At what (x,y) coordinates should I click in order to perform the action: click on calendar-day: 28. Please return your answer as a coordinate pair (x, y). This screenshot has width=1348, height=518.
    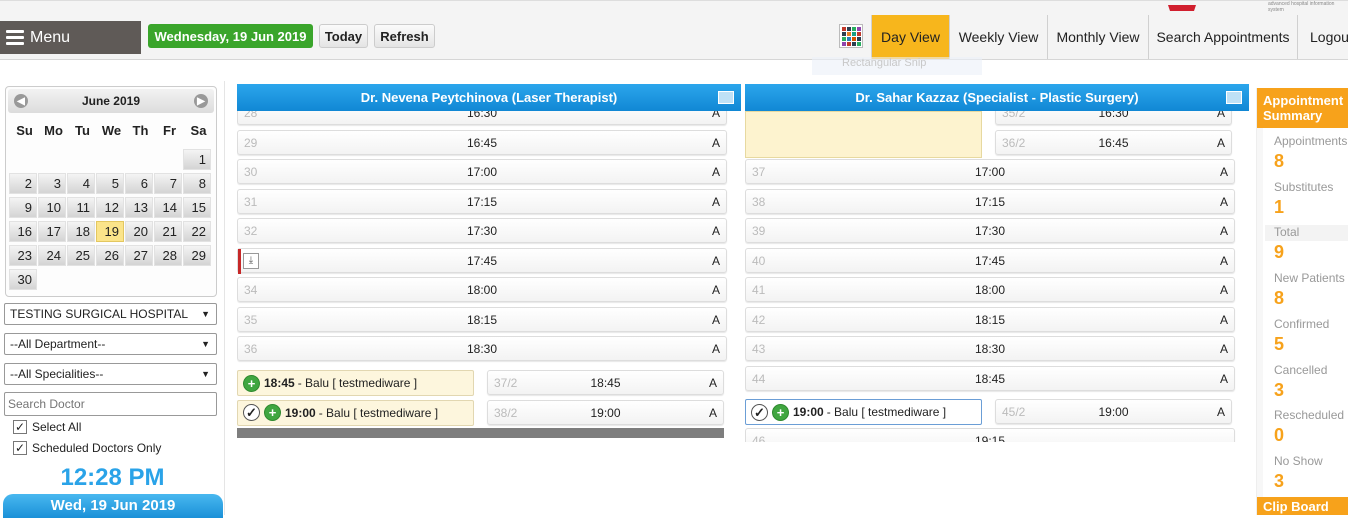
    Looking at the image, I should click on (168, 255).